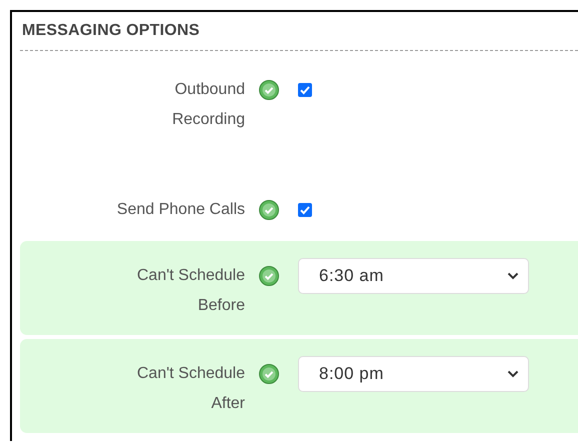  What do you see at coordinates (208, 105) in the screenshot?
I see `field-label: Outbound Recording` at bounding box center [208, 105].